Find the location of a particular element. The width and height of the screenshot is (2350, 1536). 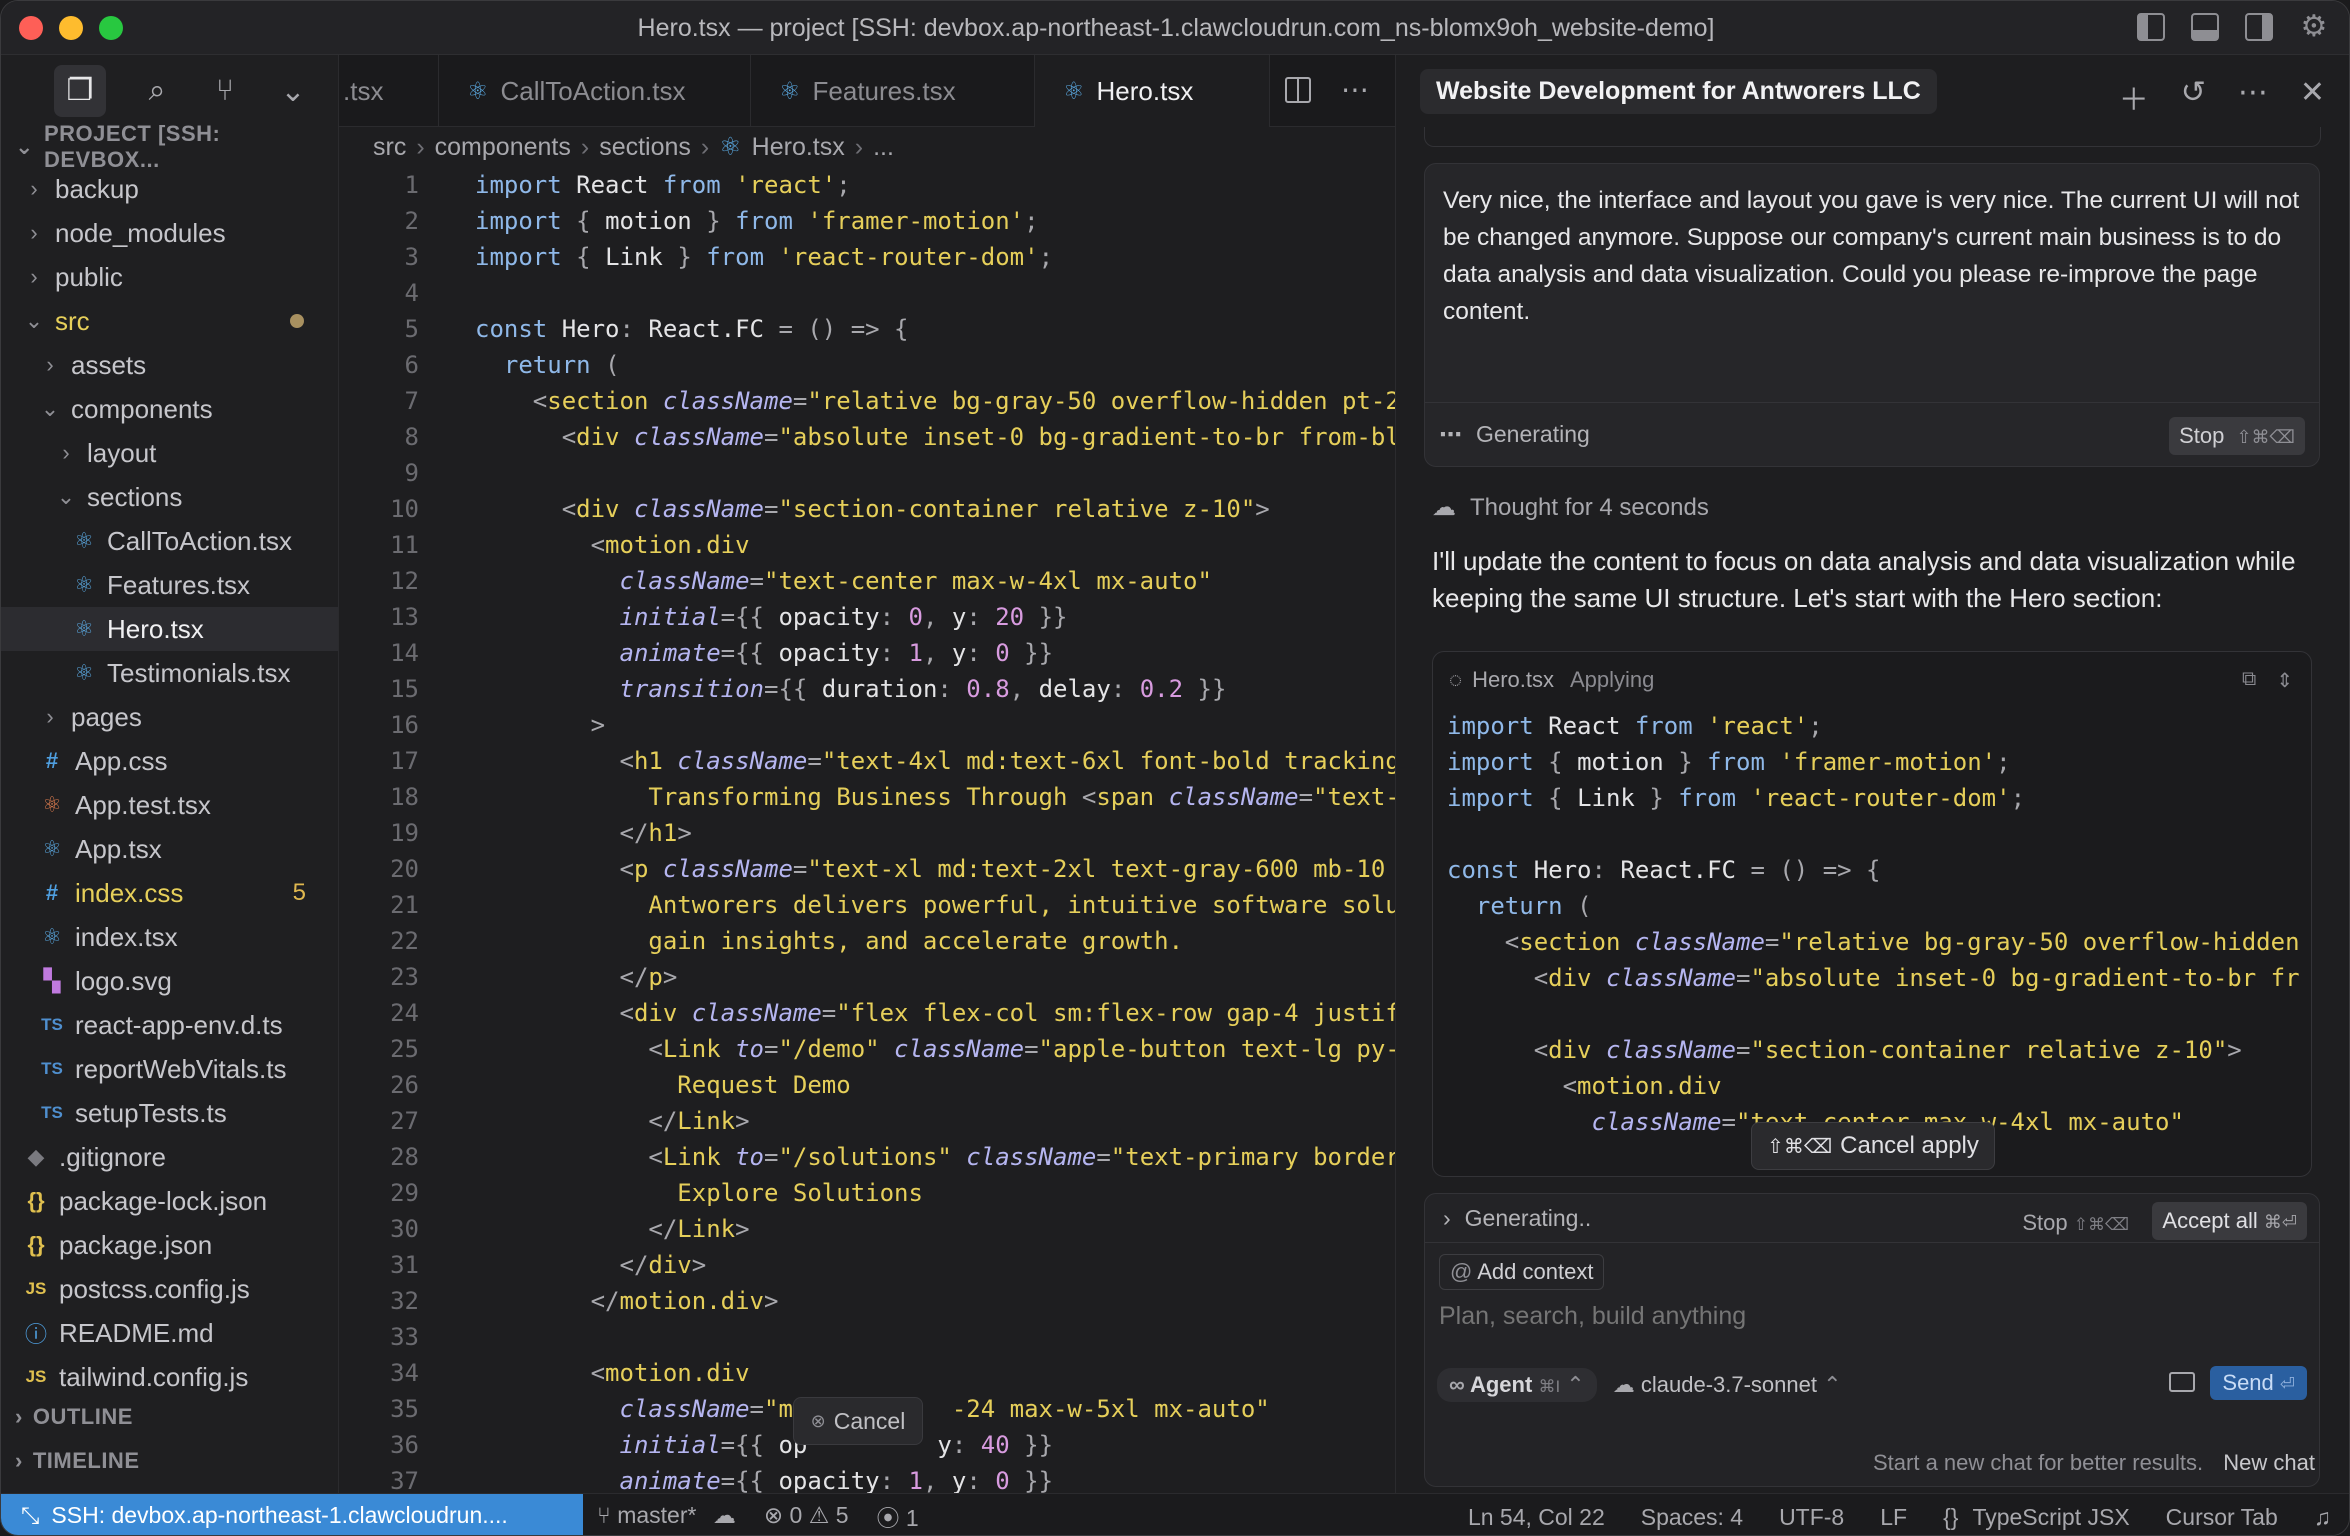

code-token: "text-center max-w-4xl mx-auto" is located at coordinates (988, 581).